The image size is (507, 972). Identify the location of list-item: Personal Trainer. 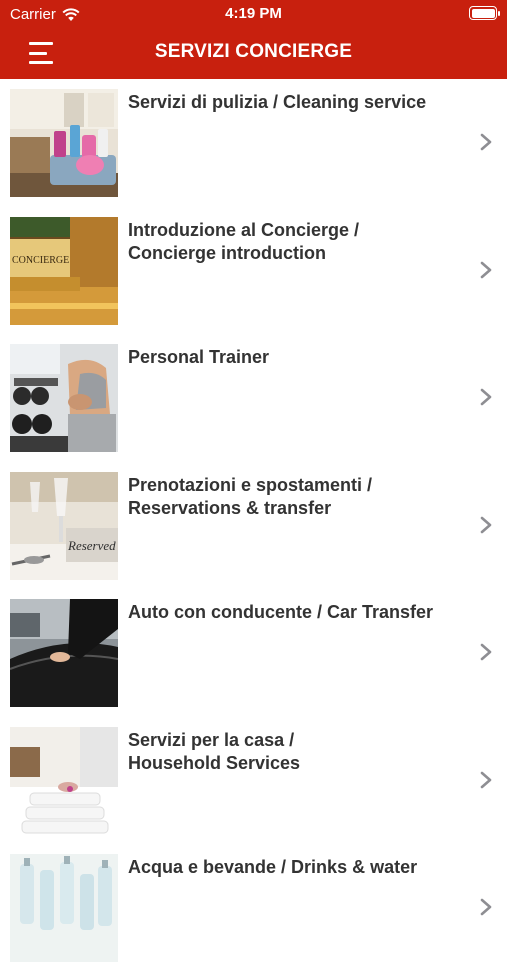
(253, 398).